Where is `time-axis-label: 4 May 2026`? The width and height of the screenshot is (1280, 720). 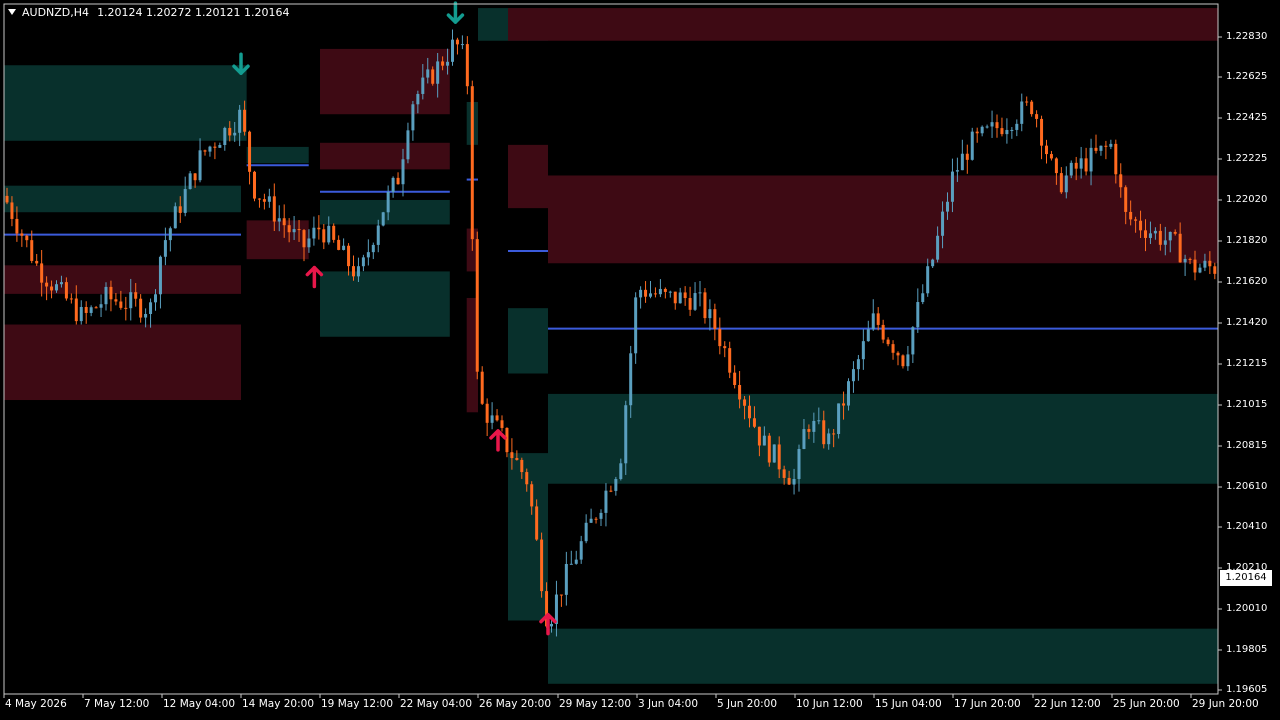
time-axis-label: 4 May 2026 is located at coordinates (36, 704).